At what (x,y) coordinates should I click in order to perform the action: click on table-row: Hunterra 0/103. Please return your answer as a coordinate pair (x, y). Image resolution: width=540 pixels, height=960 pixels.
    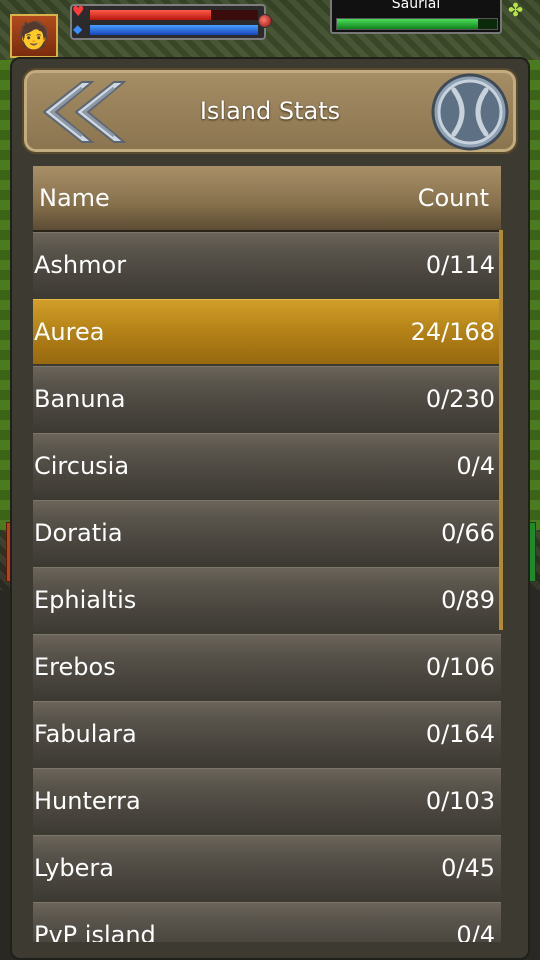
    Looking at the image, I should click on (267, 800).